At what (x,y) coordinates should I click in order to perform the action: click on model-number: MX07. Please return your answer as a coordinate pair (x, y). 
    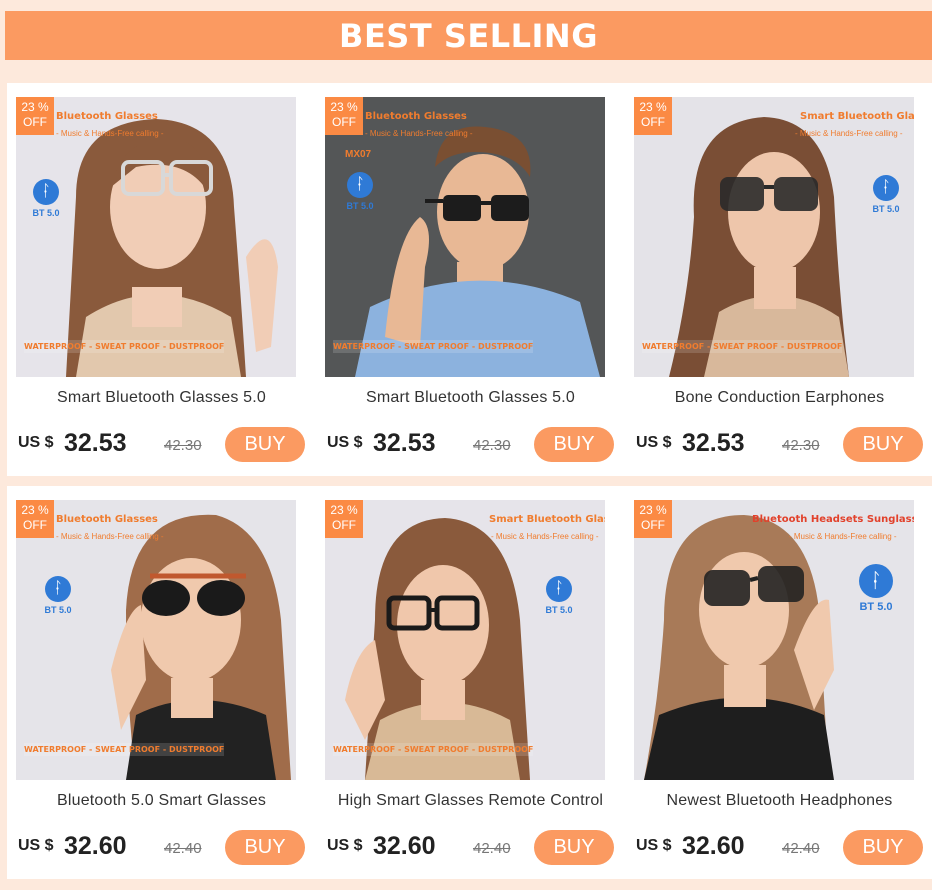
    Looking at the image, I should click on (358, 154).